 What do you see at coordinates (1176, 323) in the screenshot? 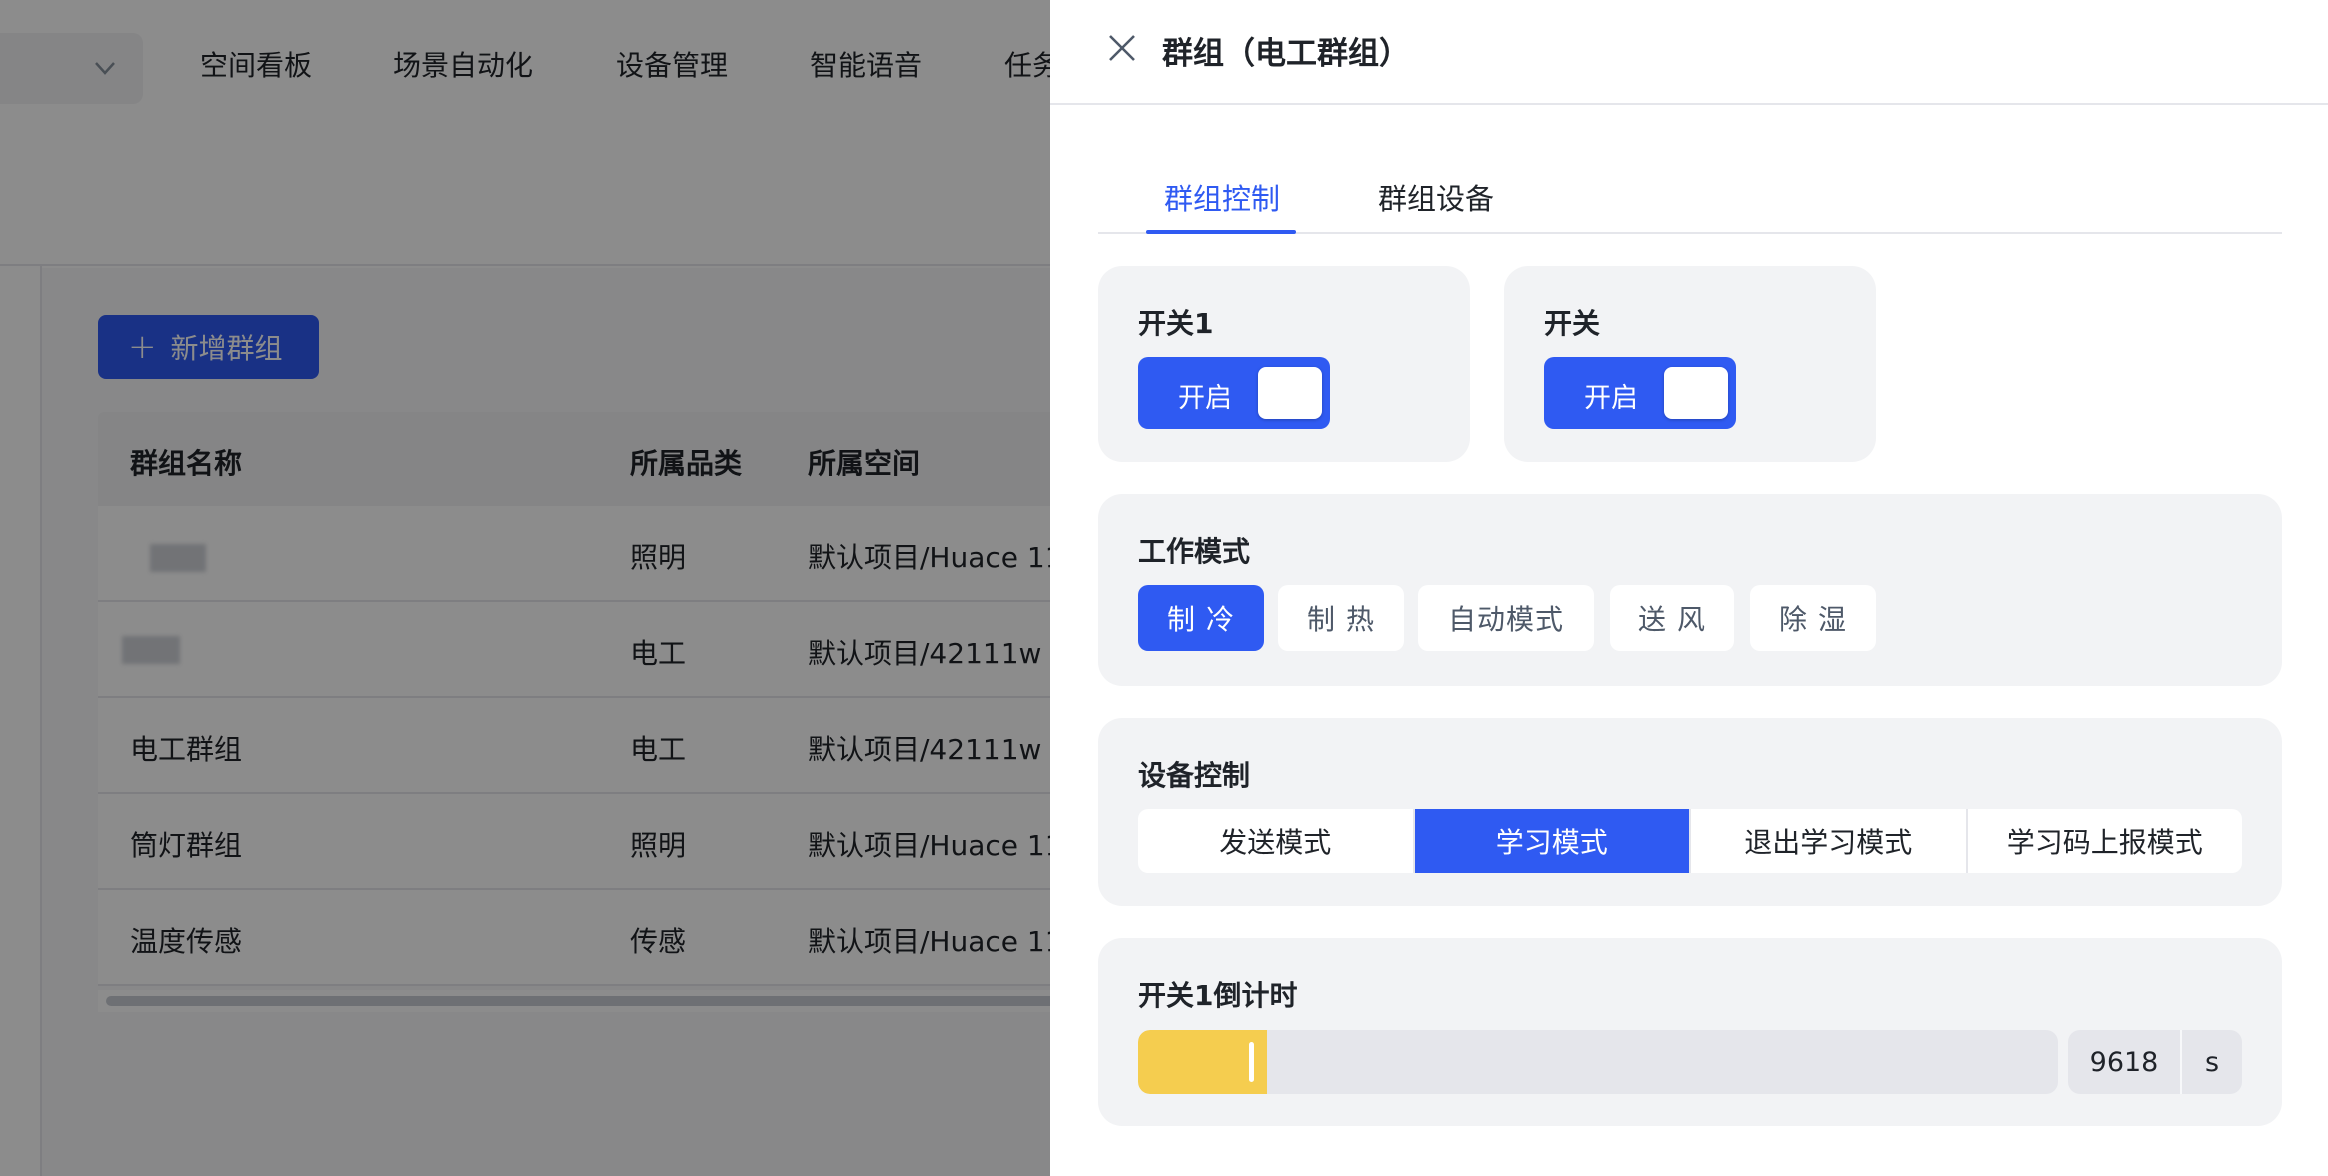
I see `switch-1-title: 开关1` at bounding box center [1176, 323].